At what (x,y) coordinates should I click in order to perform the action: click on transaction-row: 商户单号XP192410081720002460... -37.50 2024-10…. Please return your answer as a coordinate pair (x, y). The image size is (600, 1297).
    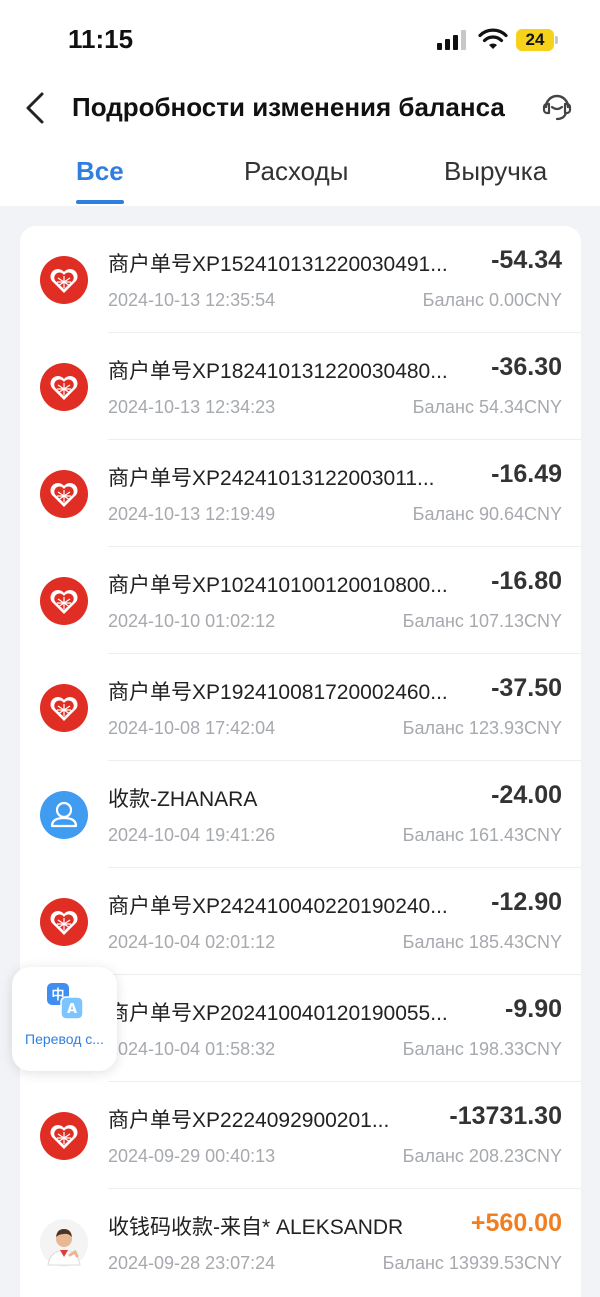
    Looking at the image, I should click on (300, 707).